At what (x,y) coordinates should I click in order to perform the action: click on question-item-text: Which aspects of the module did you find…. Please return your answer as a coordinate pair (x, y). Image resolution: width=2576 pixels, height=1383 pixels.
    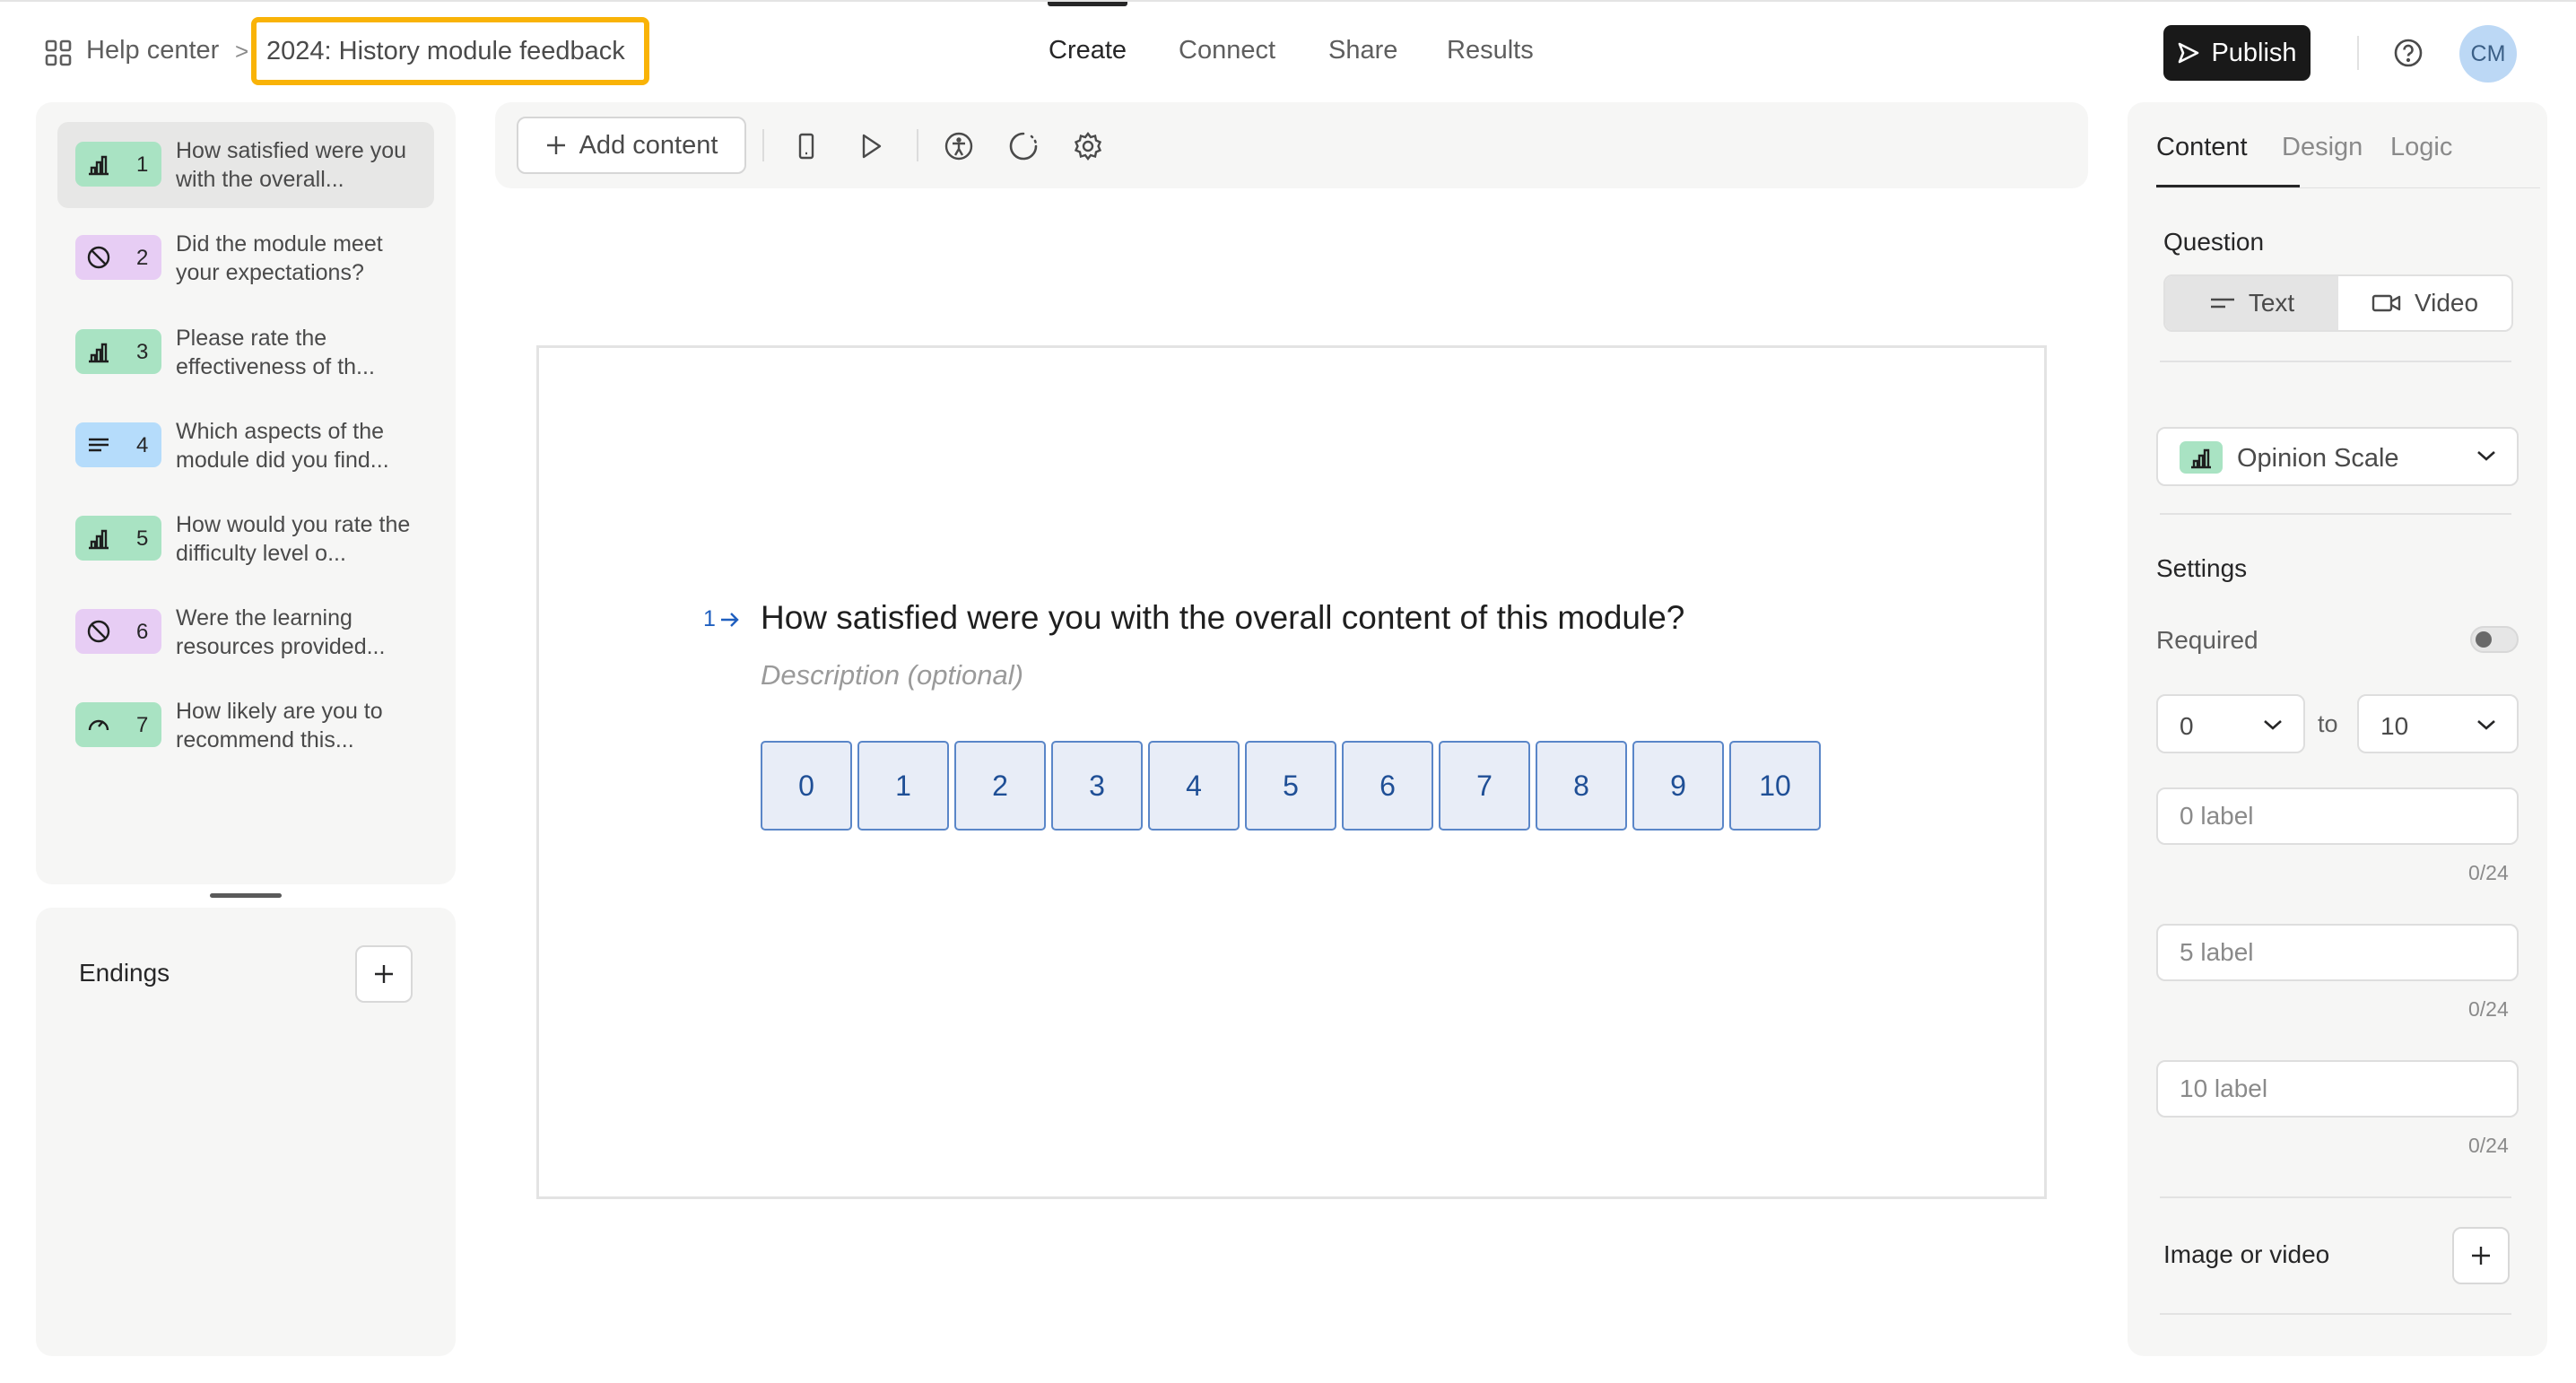
    Looking at the image, I should click on (282, 446).